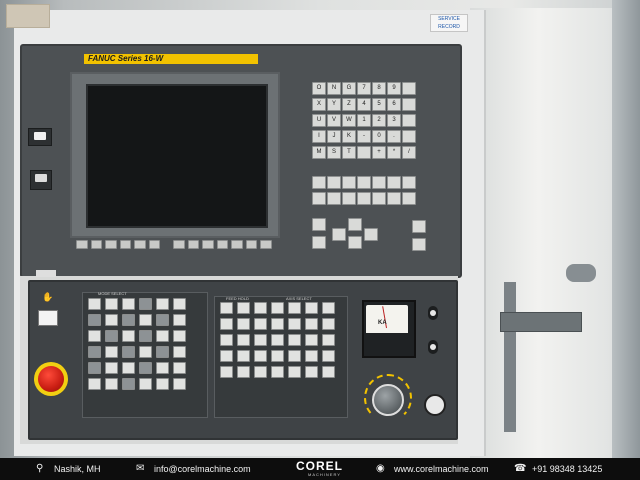 Image resolution: width=640 pixels, height=480 pixels. I want to click on key: +, so click(379, 152).